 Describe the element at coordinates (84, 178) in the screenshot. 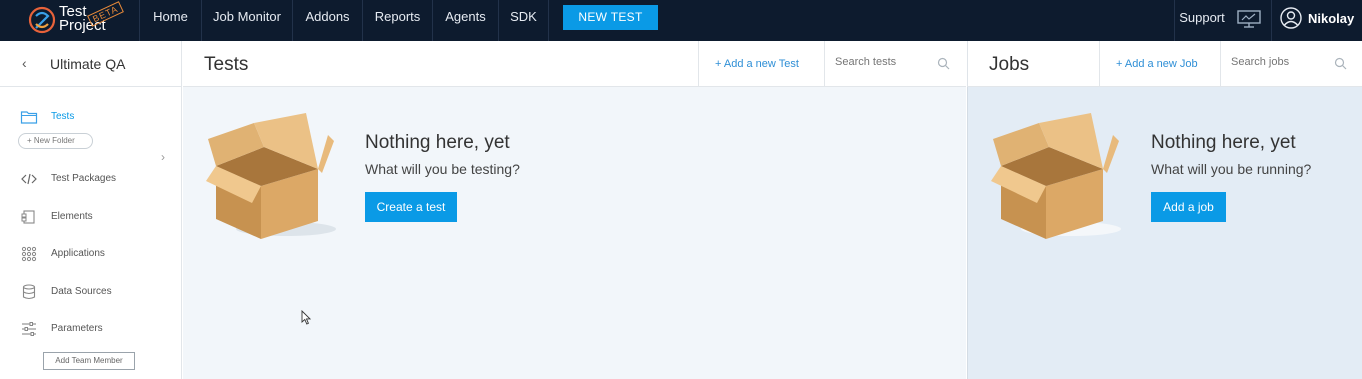

I see `sidebar-item-label: Test Packages` at that location.